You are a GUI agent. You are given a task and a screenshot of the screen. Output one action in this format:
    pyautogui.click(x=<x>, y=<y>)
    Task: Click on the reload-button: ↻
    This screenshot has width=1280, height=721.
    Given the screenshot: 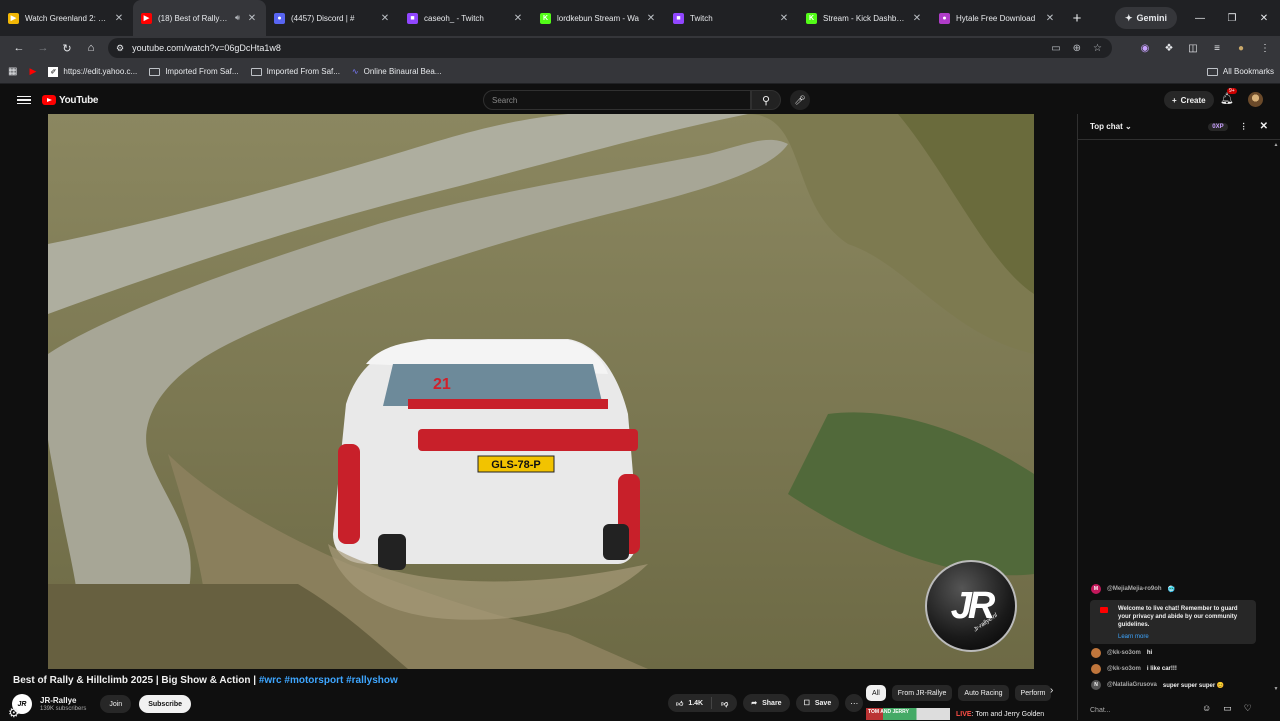 What is the action you would take?
    pyautogui.click(x=67, y=48)
    